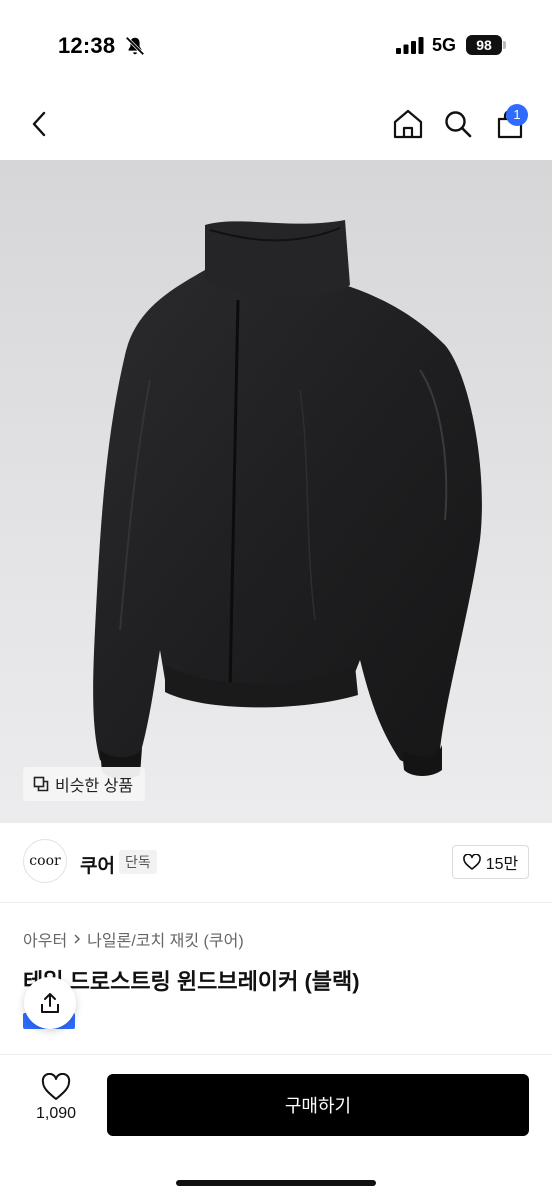 This screenshot has width=552, height=1200. What do you see at coordinates (318, 1105) in the screenshot?
I see `buy-button: 구매하기` at bounding box center [318, 1105].